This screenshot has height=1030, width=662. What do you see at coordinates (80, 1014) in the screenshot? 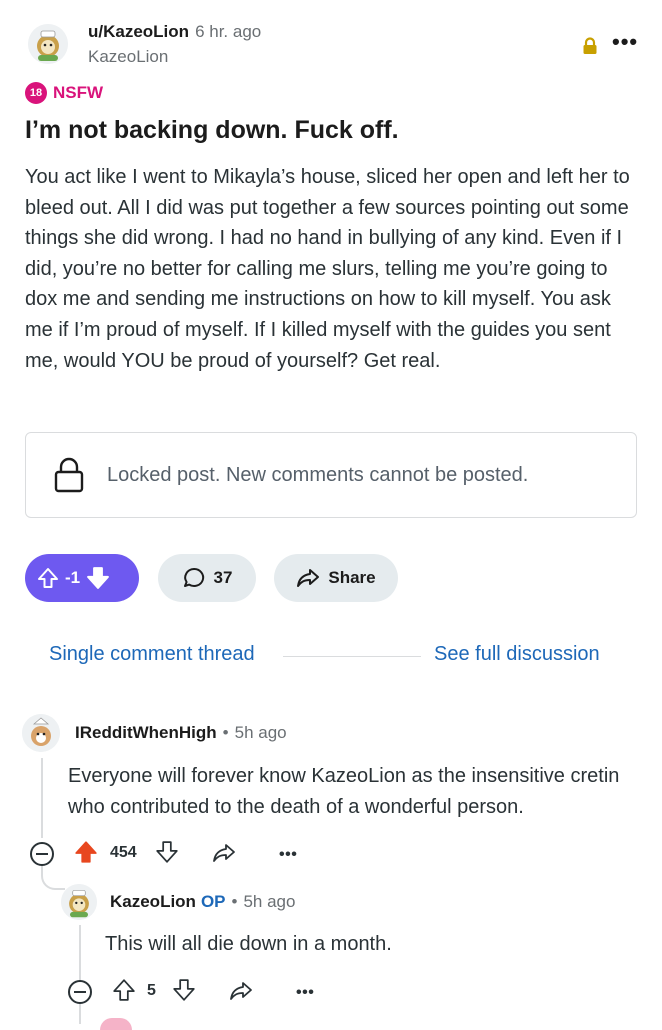
I see `reply-thread-line-lower` at bounding box center [80, 1014].